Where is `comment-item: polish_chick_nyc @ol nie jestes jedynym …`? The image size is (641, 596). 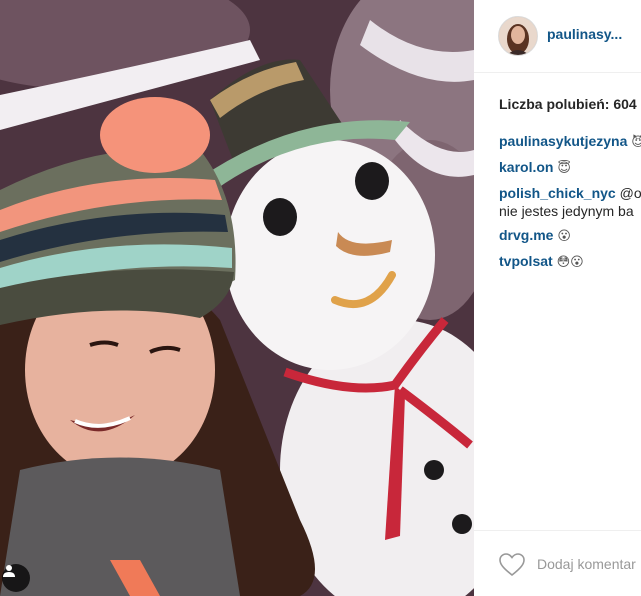
comment-item: polish_chick_nyc @ol nie jestes jedynym … is located at coordinates (570, 202).